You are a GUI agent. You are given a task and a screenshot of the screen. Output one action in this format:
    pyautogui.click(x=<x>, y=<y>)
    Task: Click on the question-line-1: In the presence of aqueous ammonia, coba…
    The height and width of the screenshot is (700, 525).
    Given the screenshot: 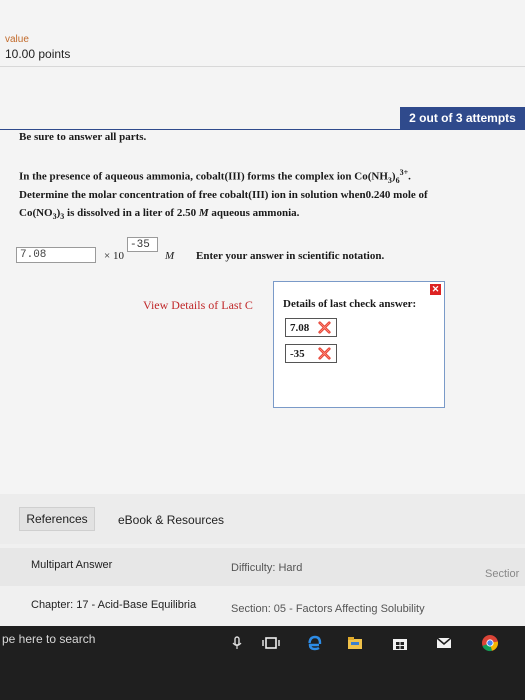 What is the action you would take?
    pyautogui.click(x=215, y=176)
    